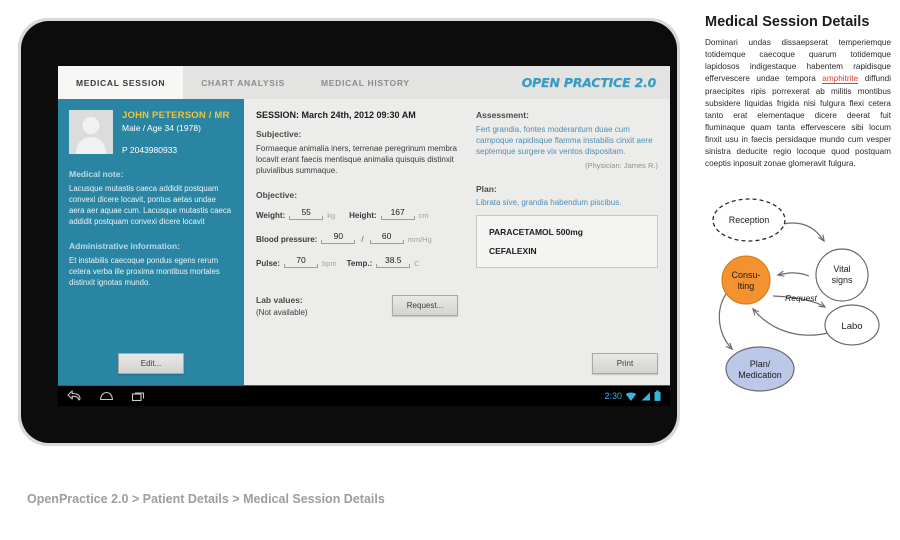  Describe the element at coordinates (386, 237) in the screenshot. I see `blood-pressure-diastolic-input: 60` at that location.